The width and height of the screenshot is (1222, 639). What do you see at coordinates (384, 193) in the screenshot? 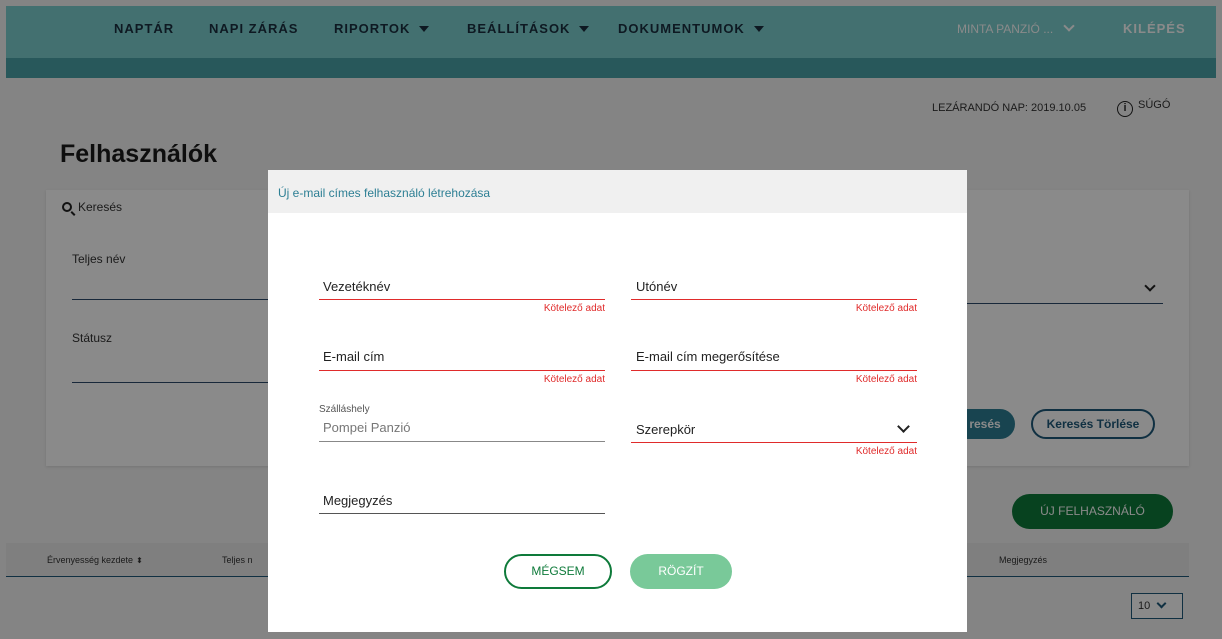
I see `modal-title: Új e-mail címes felhasználó létrehozása` at bounding box center [384, 193].